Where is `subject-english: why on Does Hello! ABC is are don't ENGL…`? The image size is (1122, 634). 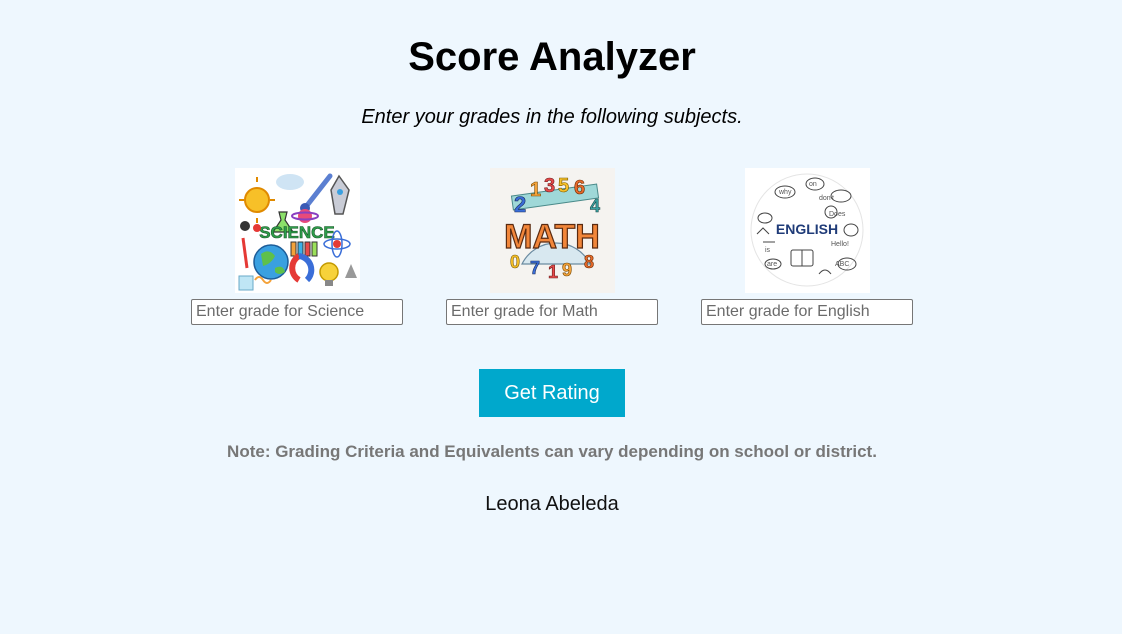
subject-english: why on Does Hello! ABC is are don't ENGL… is located at coordinates (807, 246).